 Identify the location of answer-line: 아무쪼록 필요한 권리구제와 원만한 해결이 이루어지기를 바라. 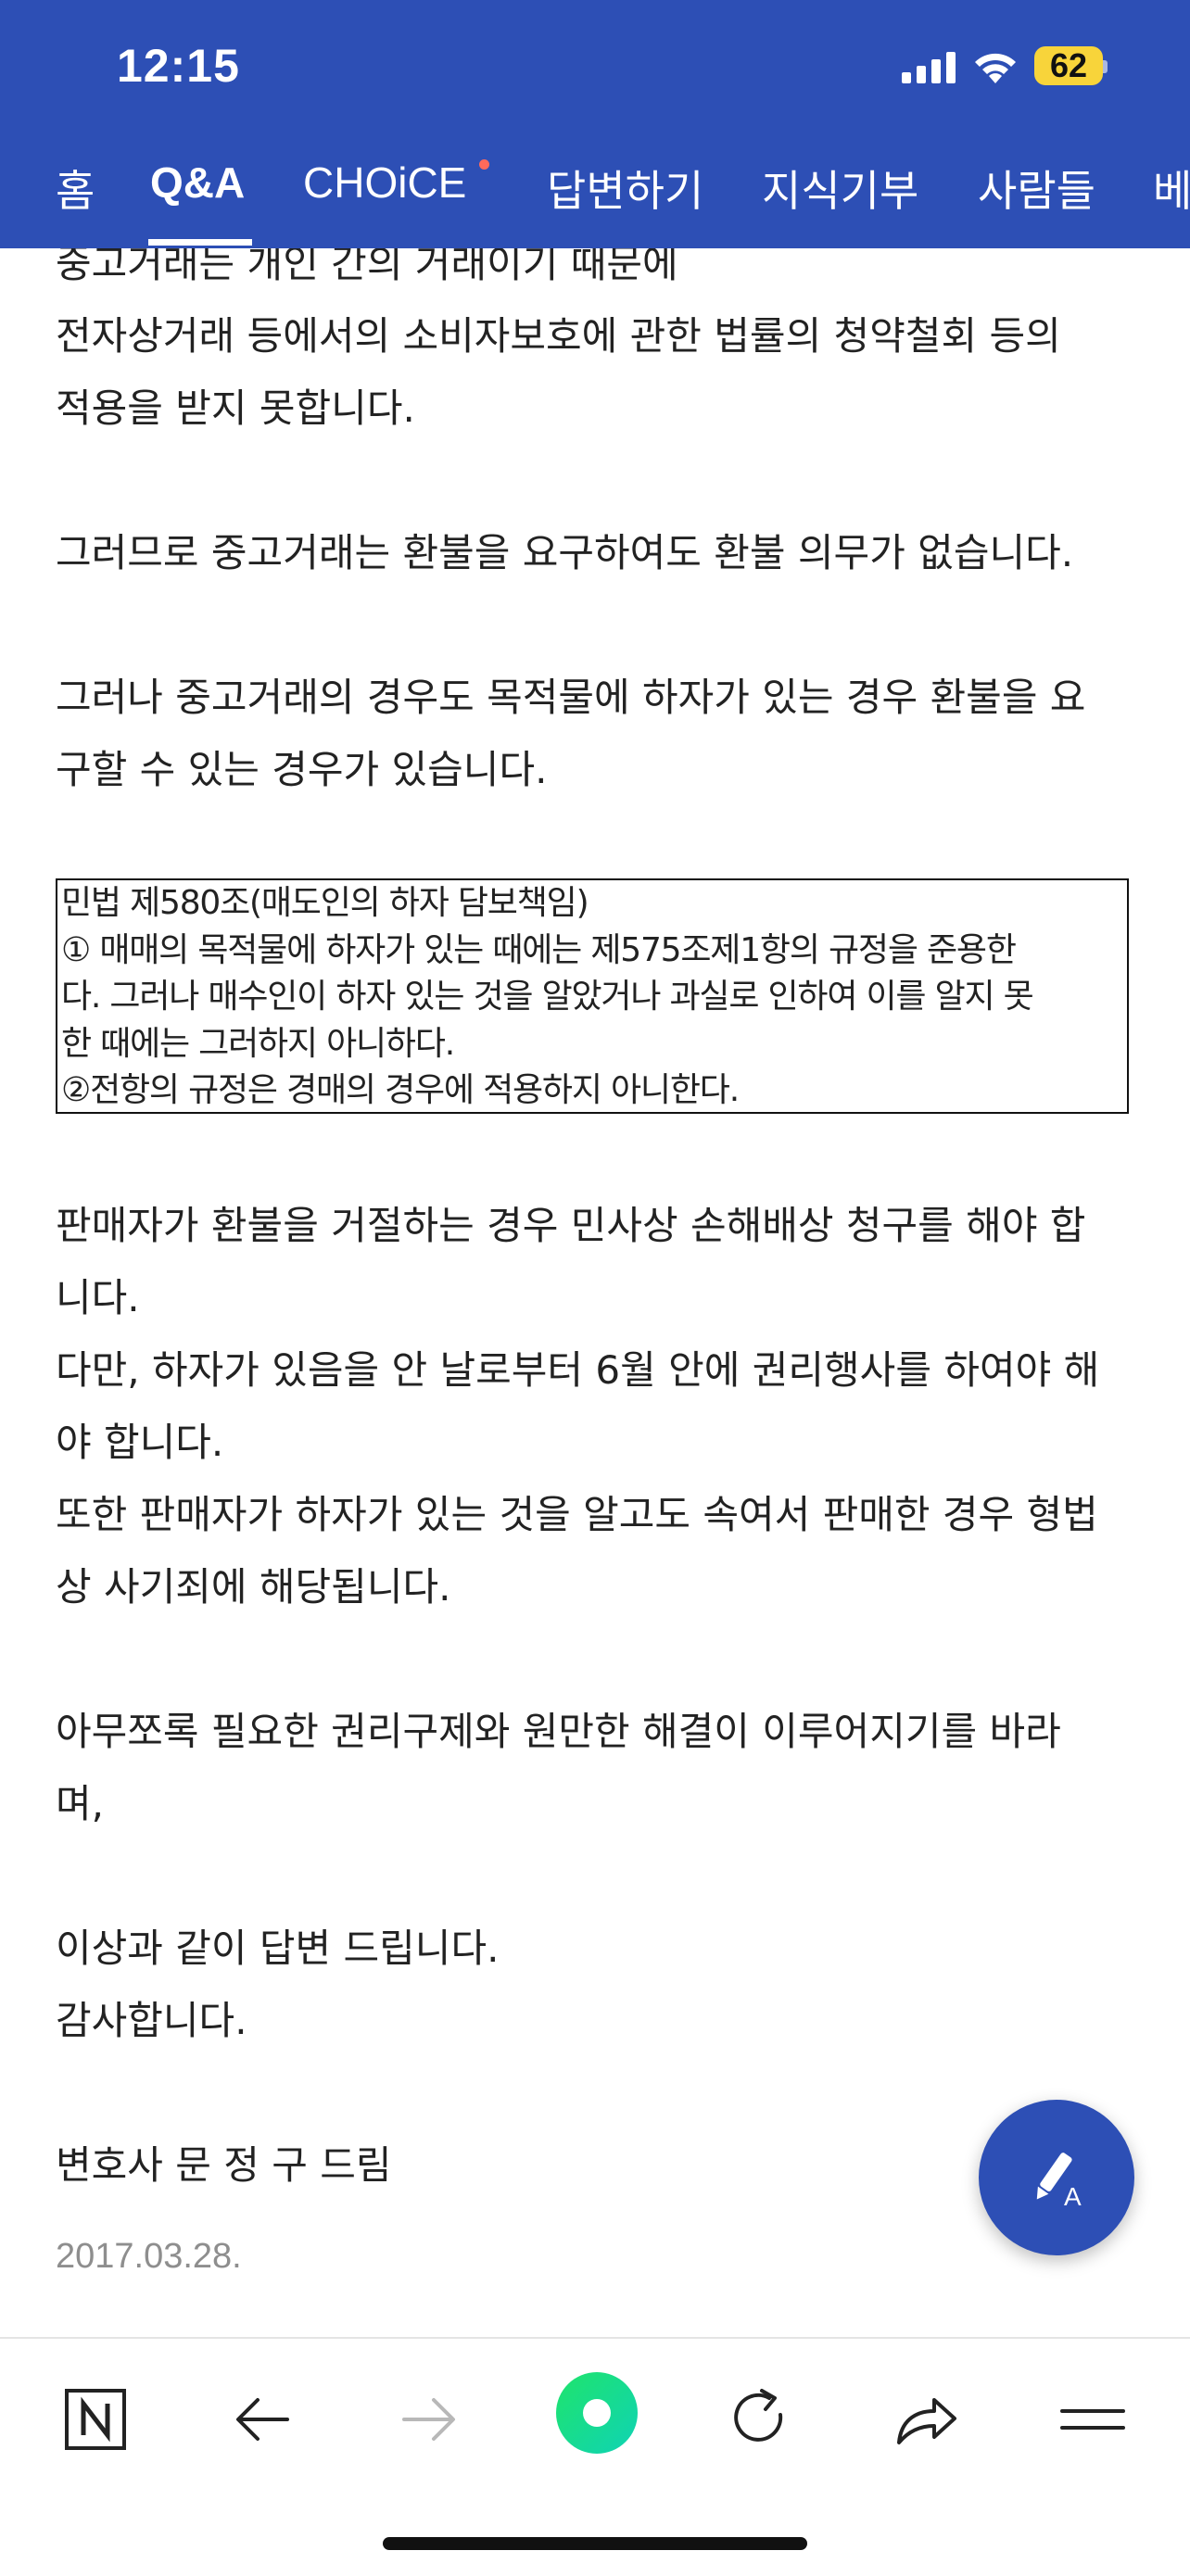
(558, 1731).